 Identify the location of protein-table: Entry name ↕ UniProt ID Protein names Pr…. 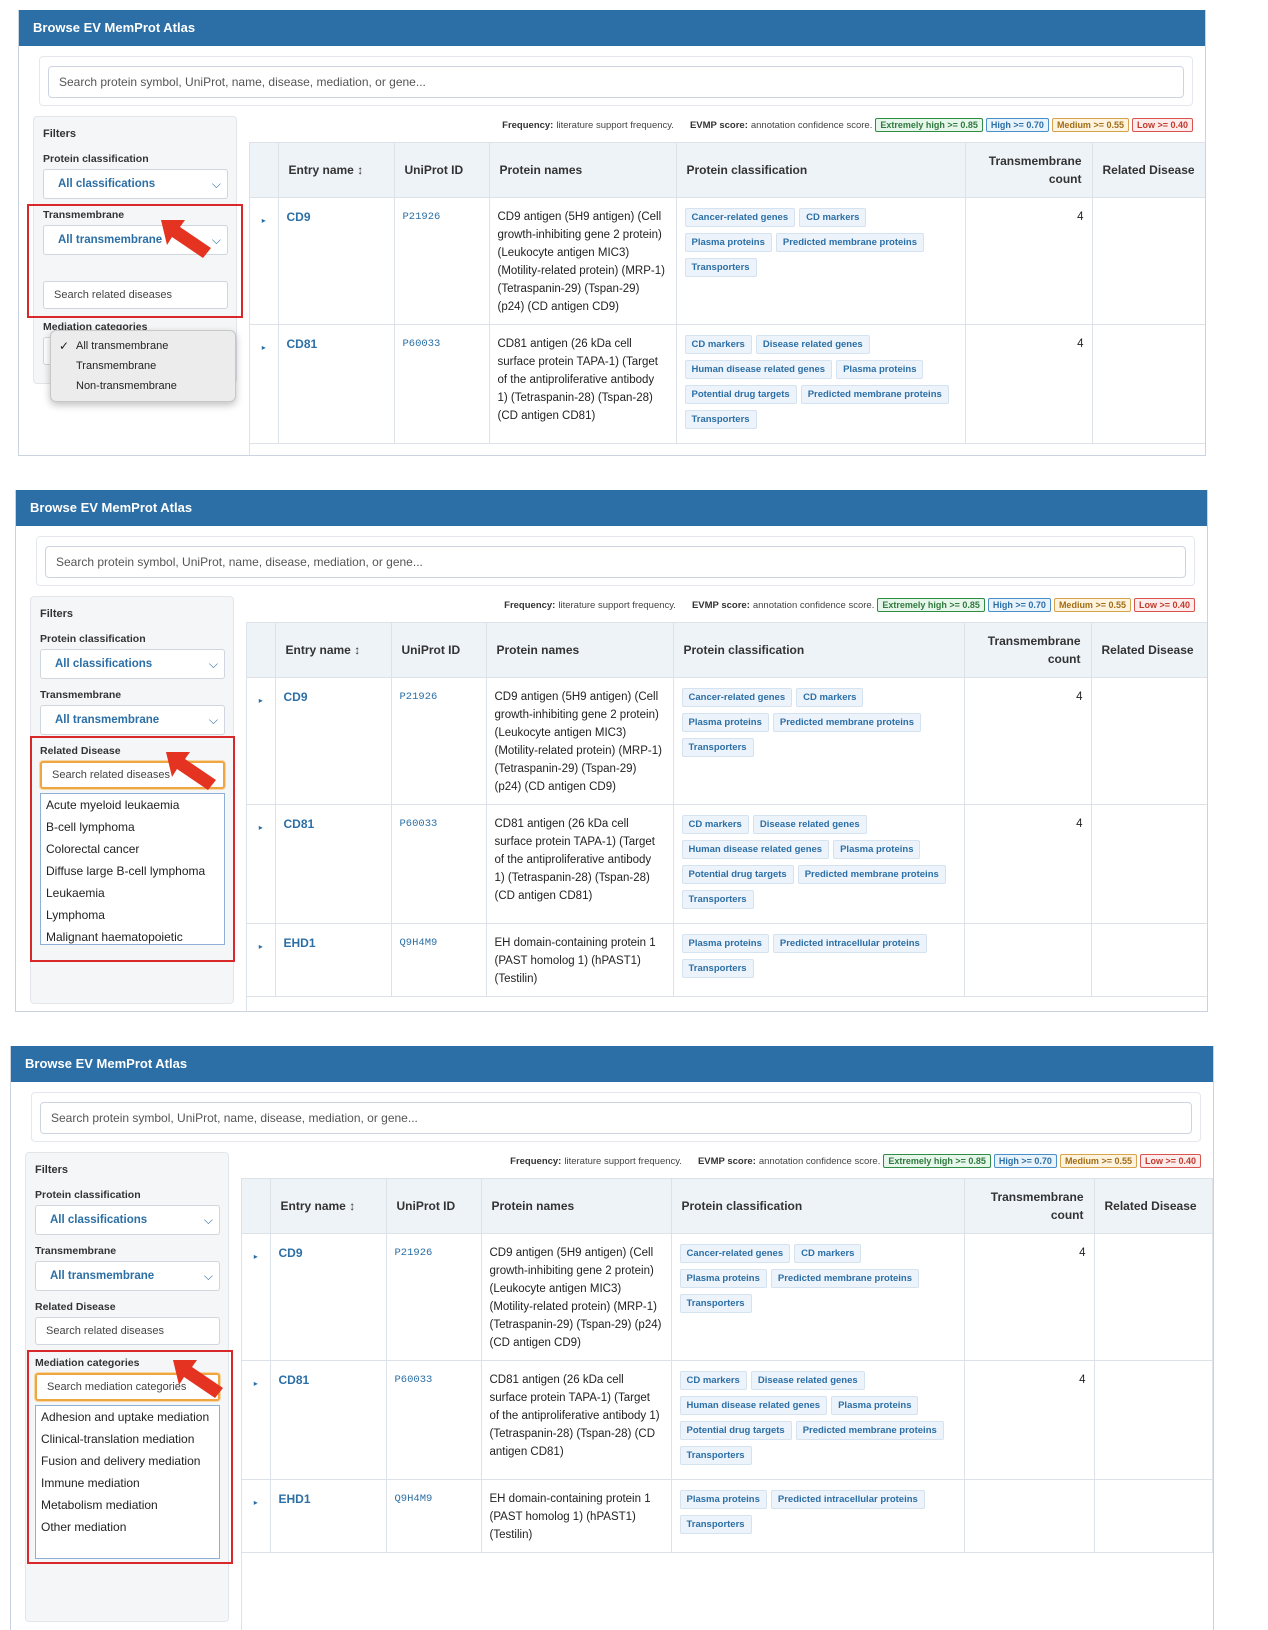
(727, 293).